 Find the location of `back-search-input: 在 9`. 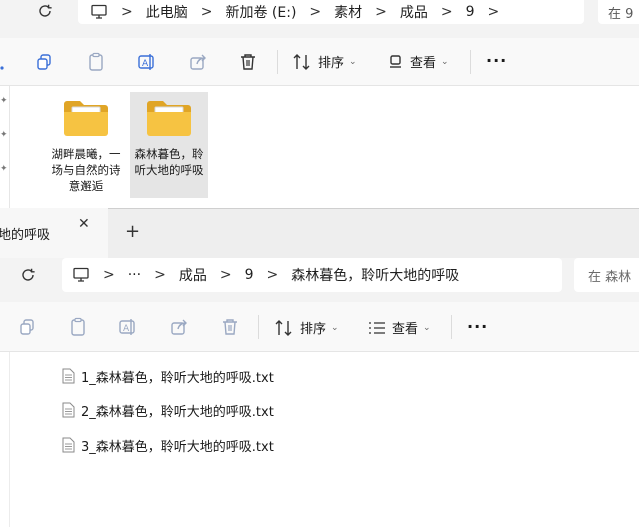

back-search-input: 在 9 is located at coordinates (618, 12).